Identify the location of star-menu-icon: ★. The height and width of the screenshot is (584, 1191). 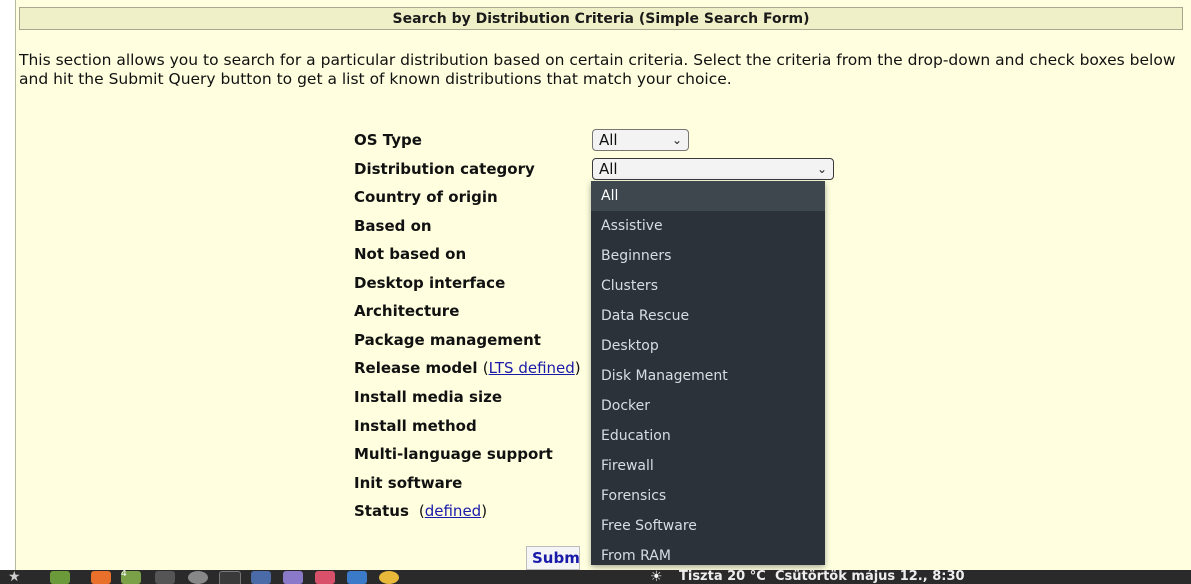
(18, 577).